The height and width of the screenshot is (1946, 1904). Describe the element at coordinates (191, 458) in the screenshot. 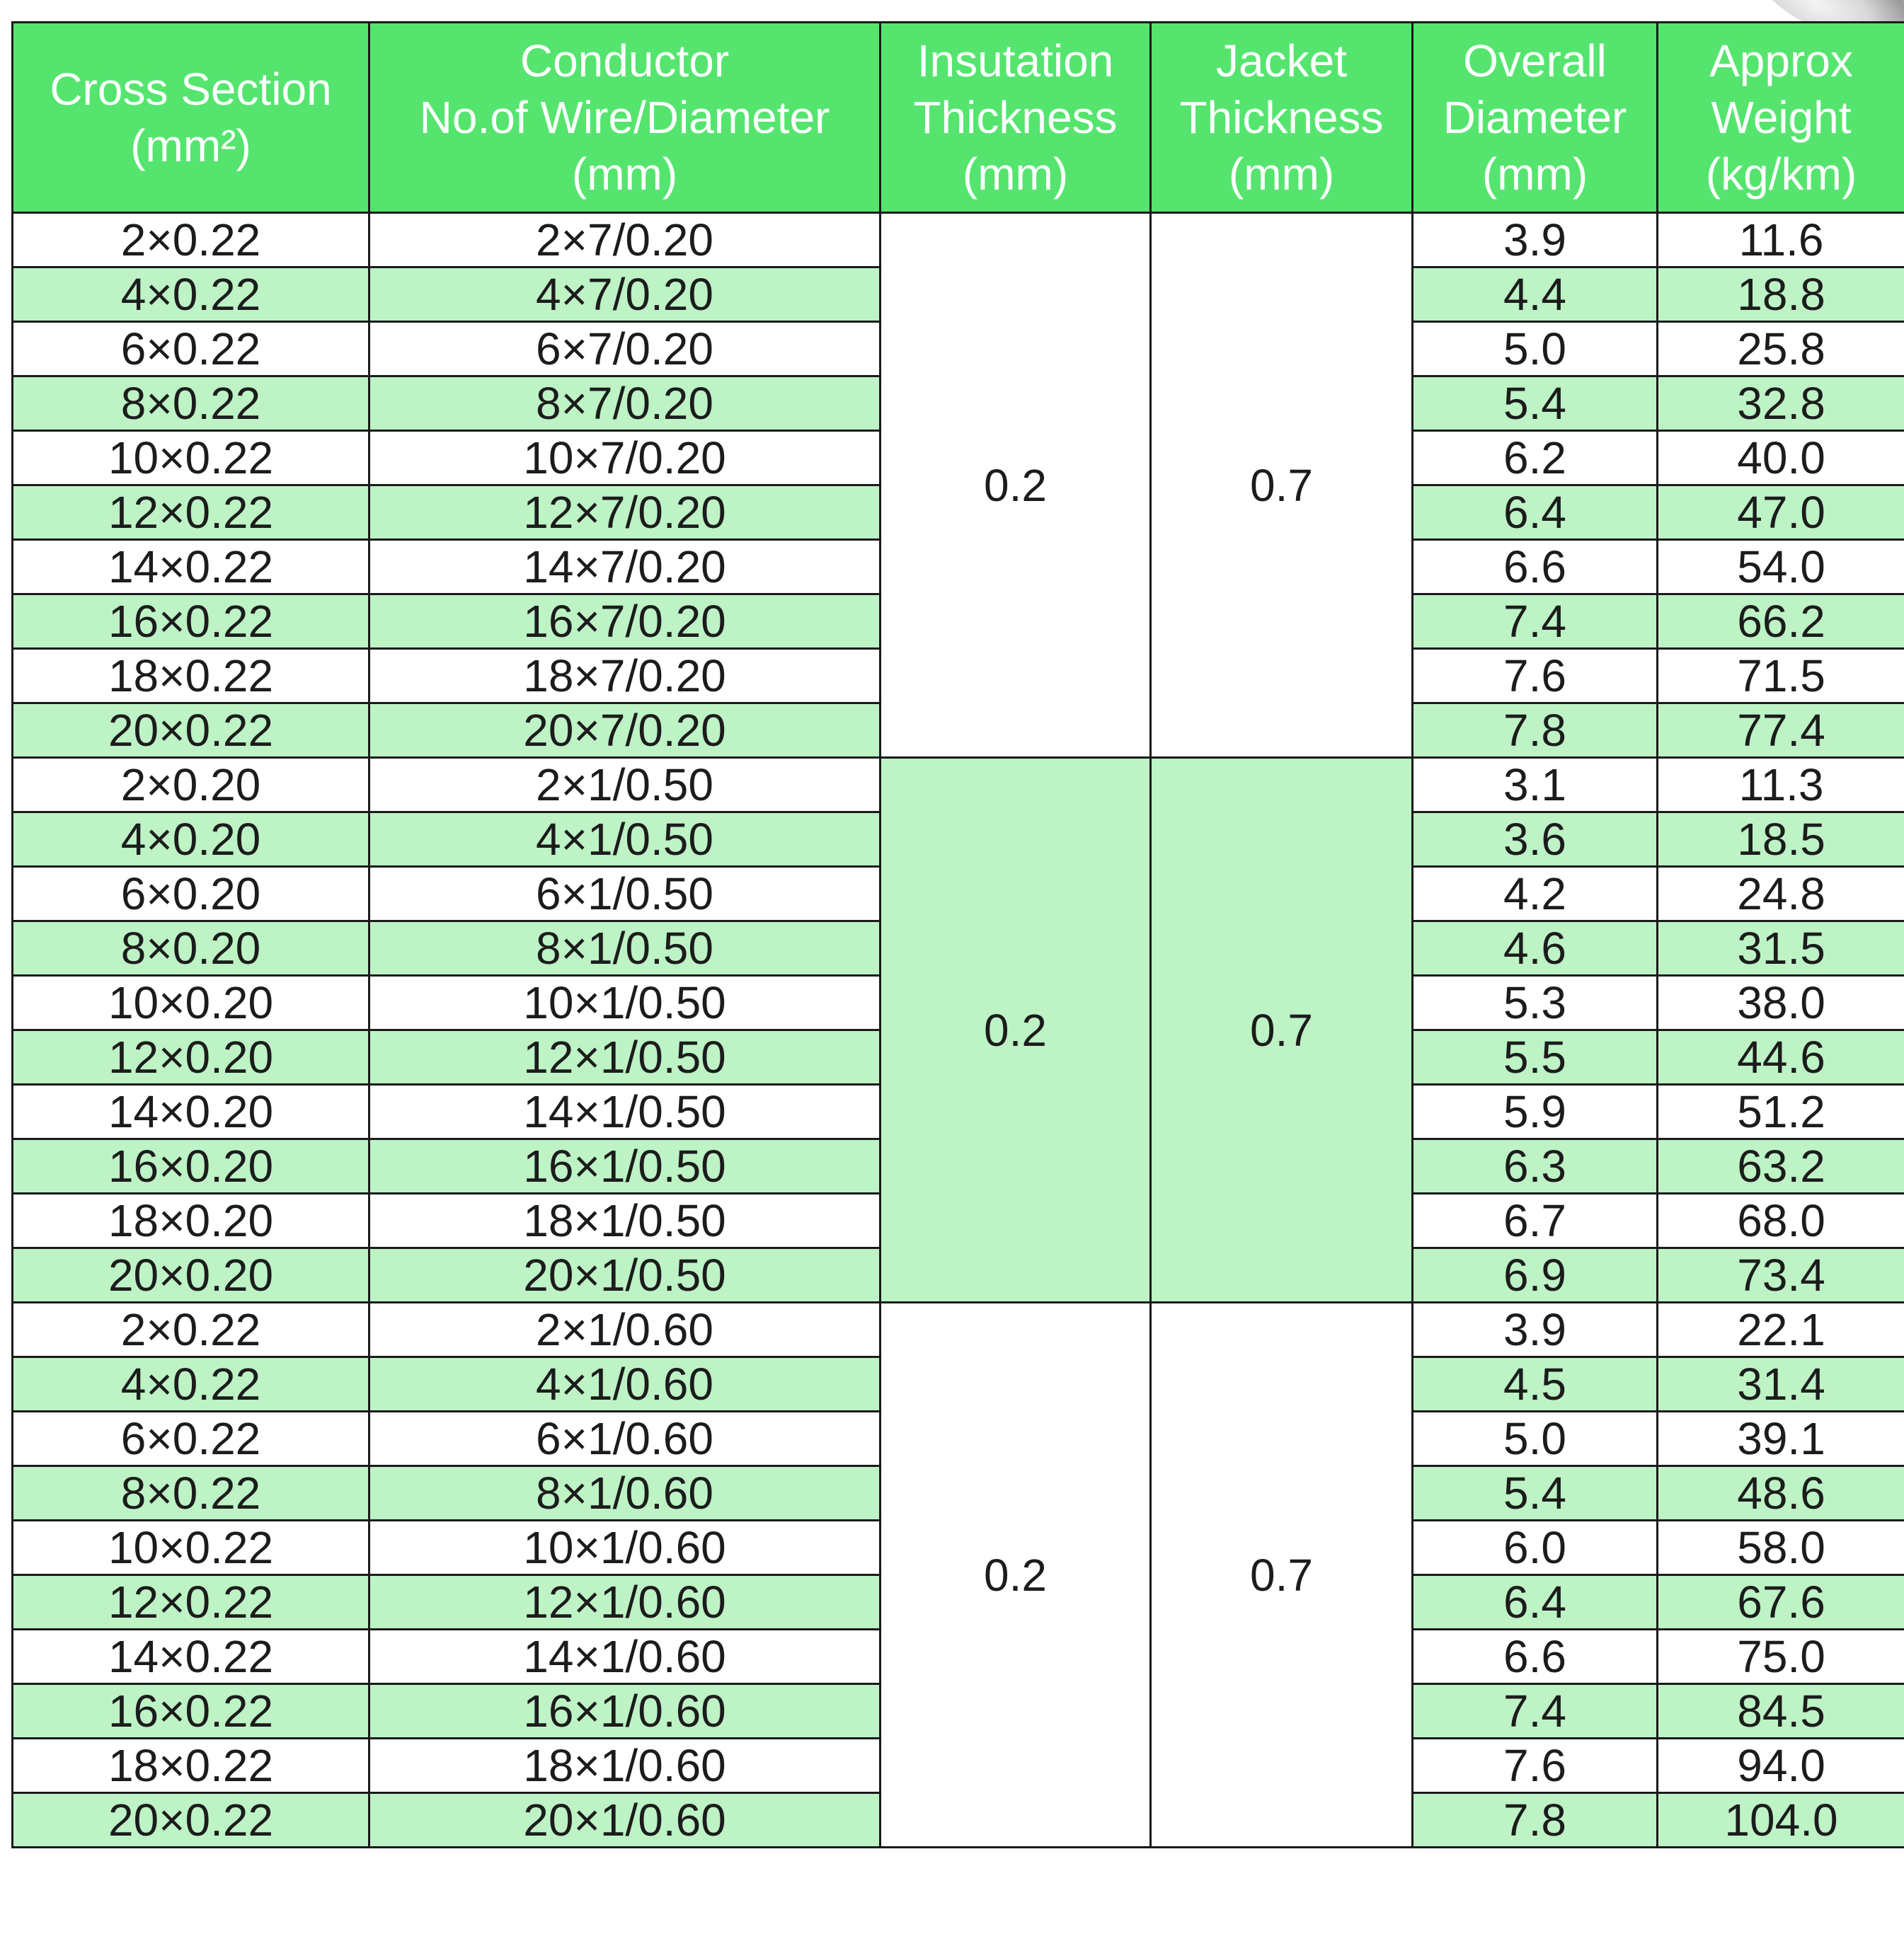

I see `cross-section-cell: 10×0.22` at that location.